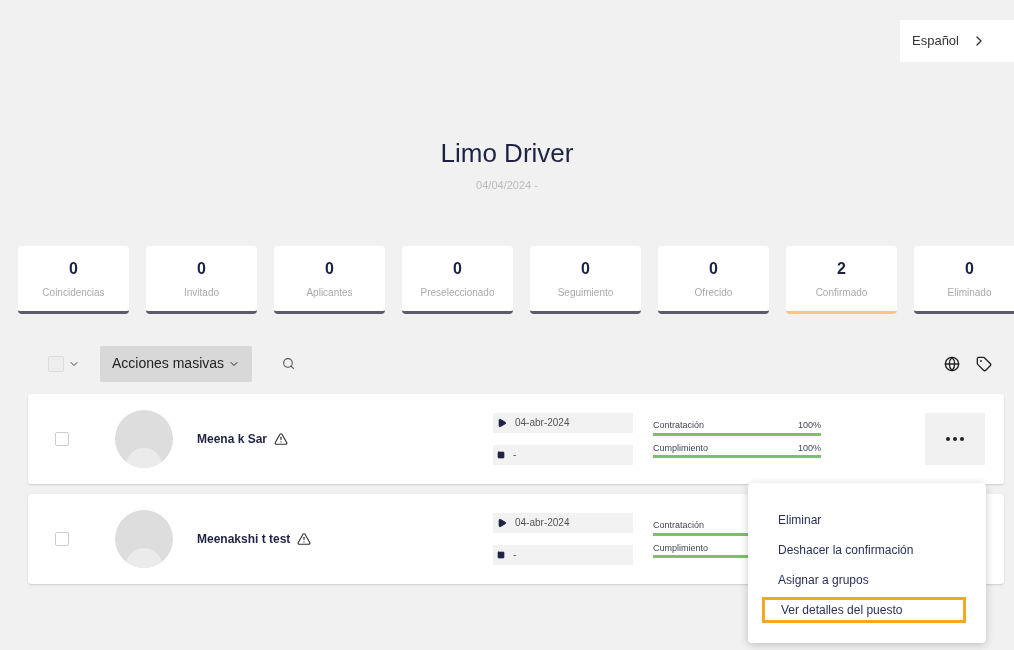 The height and width of the screenshot is (650, 1014). I want to click on stage-tab: 0 Invitado, so click(201, 279).